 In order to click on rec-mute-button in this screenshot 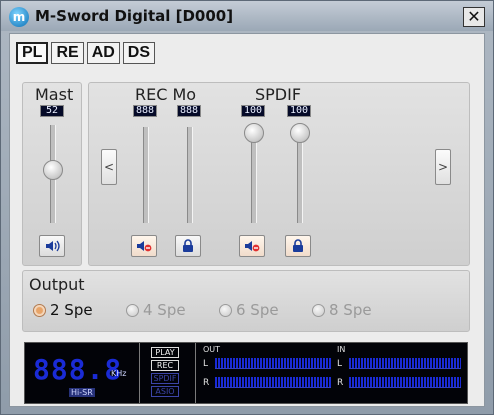, I will do `click(144, 246)`.